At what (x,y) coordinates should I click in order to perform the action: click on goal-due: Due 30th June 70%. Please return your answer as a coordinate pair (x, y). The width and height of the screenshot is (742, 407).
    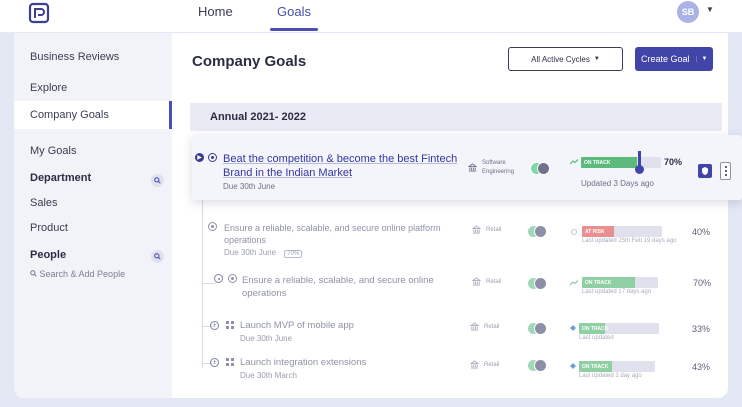
    Looking at the image, I should click on (263, 253).